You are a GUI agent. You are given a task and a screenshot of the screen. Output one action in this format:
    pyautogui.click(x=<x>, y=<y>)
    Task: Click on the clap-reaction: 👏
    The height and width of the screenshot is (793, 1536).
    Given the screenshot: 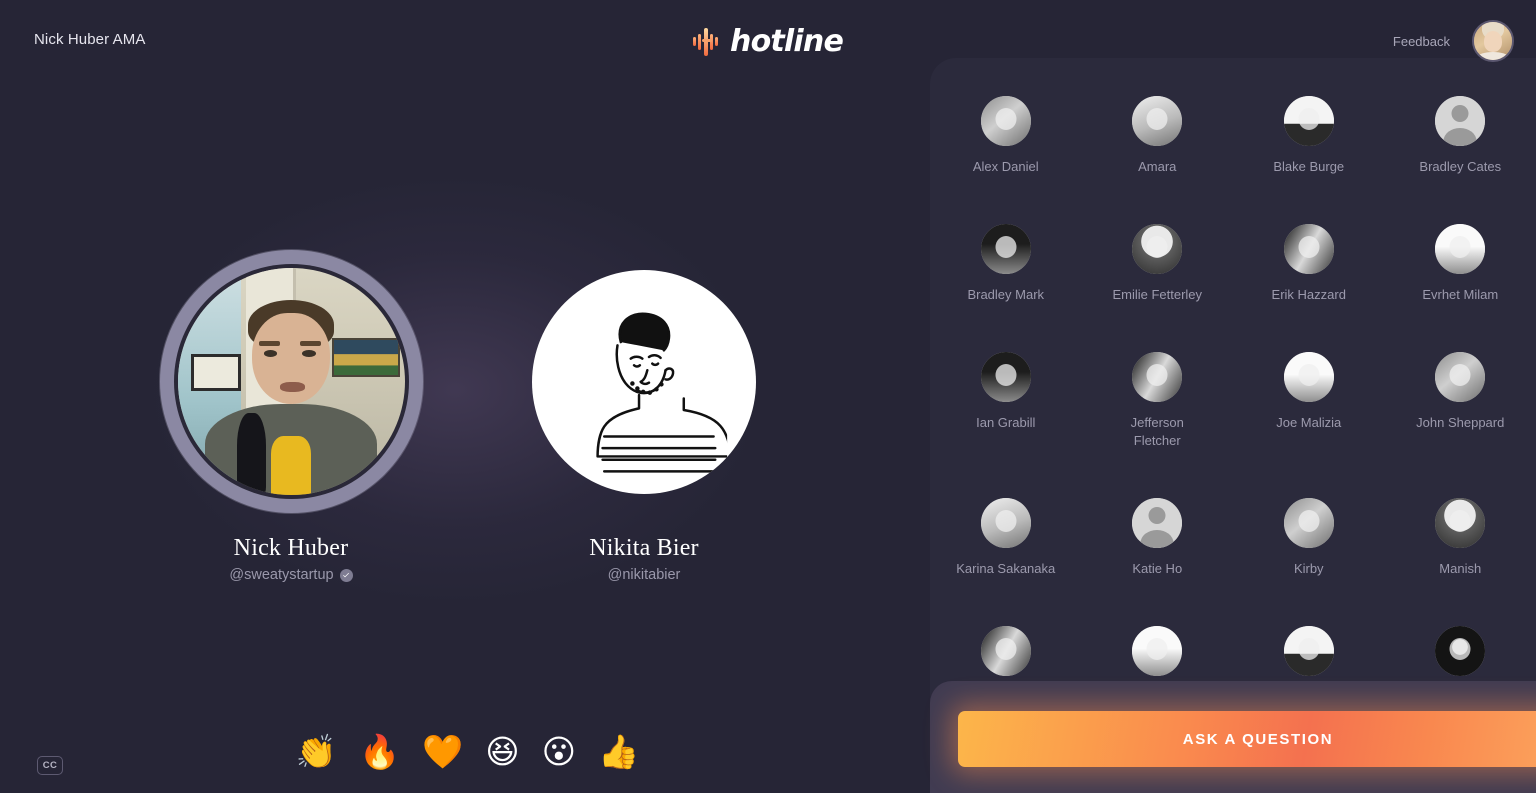 What is the action you would take?
    pyautogui.click(x=316, y=751)
    